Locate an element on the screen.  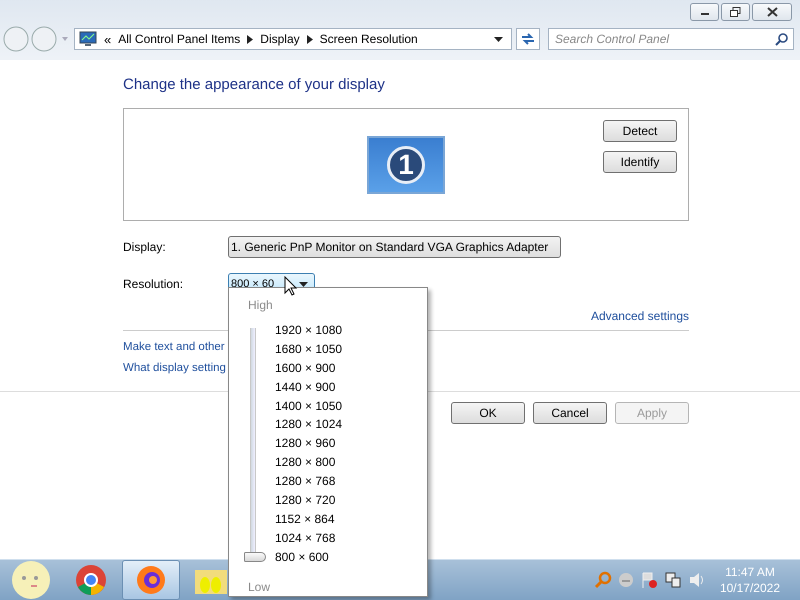
resolution-option: 1280 × 960 is located at coordinates (309, 444).